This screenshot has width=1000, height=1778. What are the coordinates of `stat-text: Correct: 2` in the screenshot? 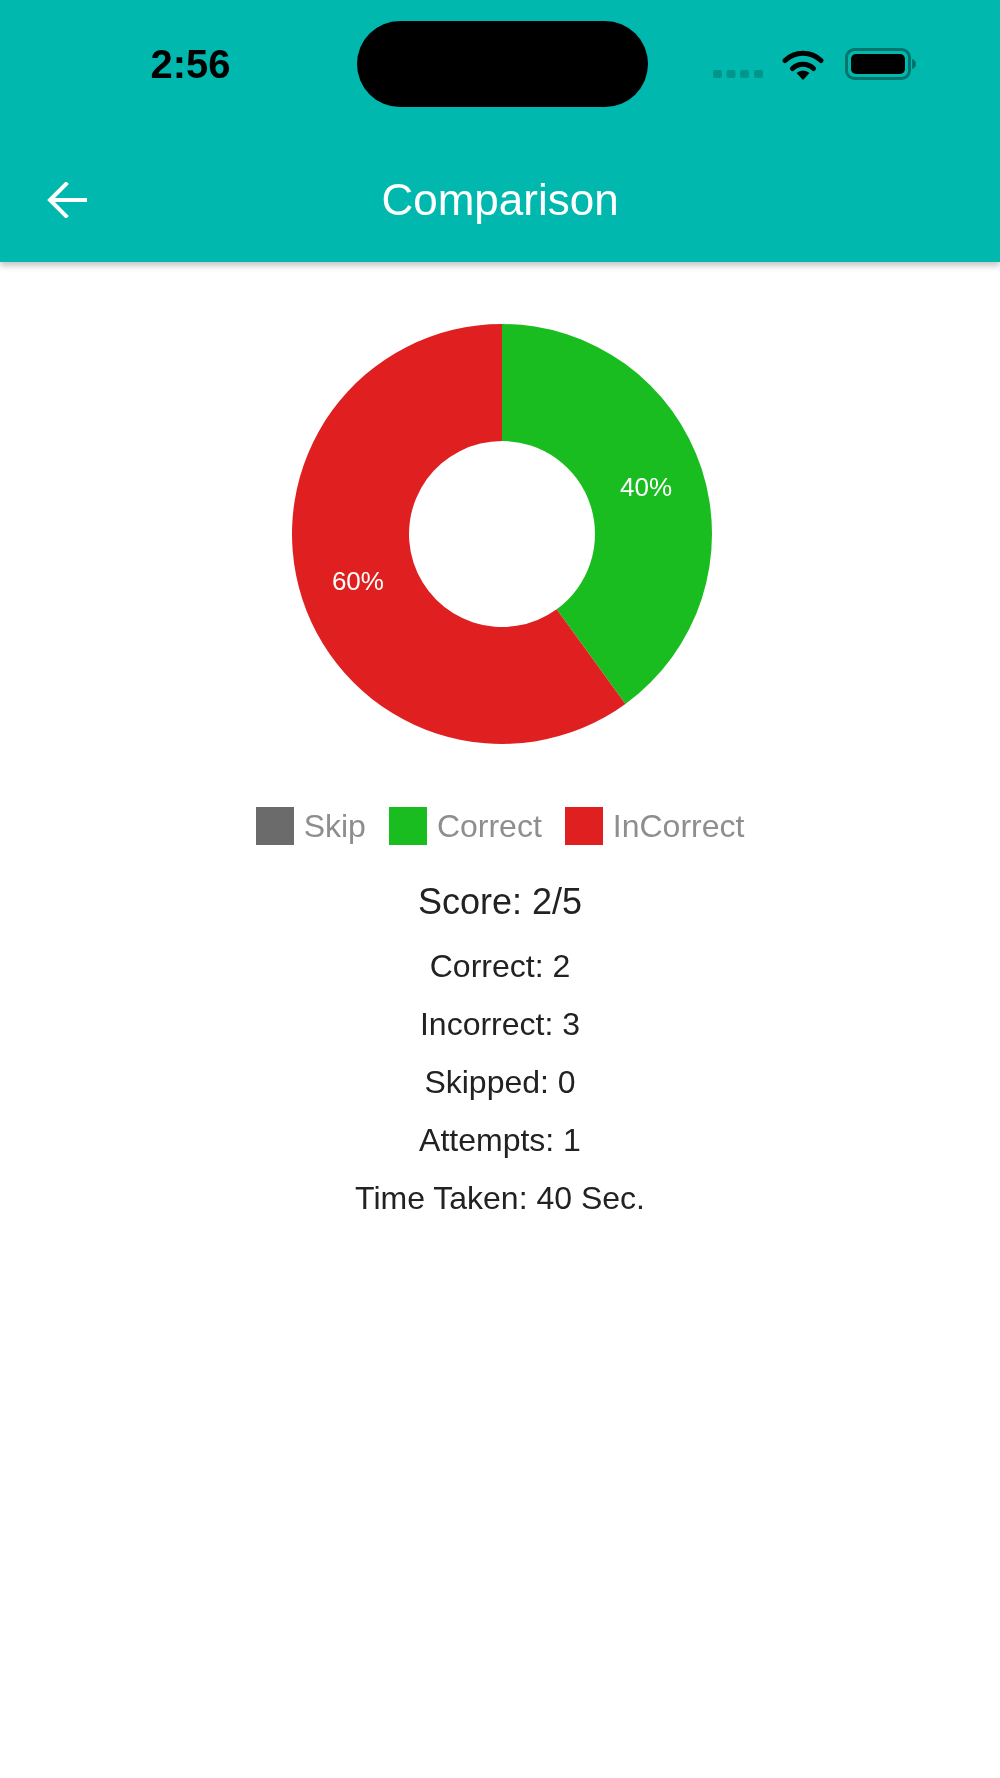 It's located at (500, 966).